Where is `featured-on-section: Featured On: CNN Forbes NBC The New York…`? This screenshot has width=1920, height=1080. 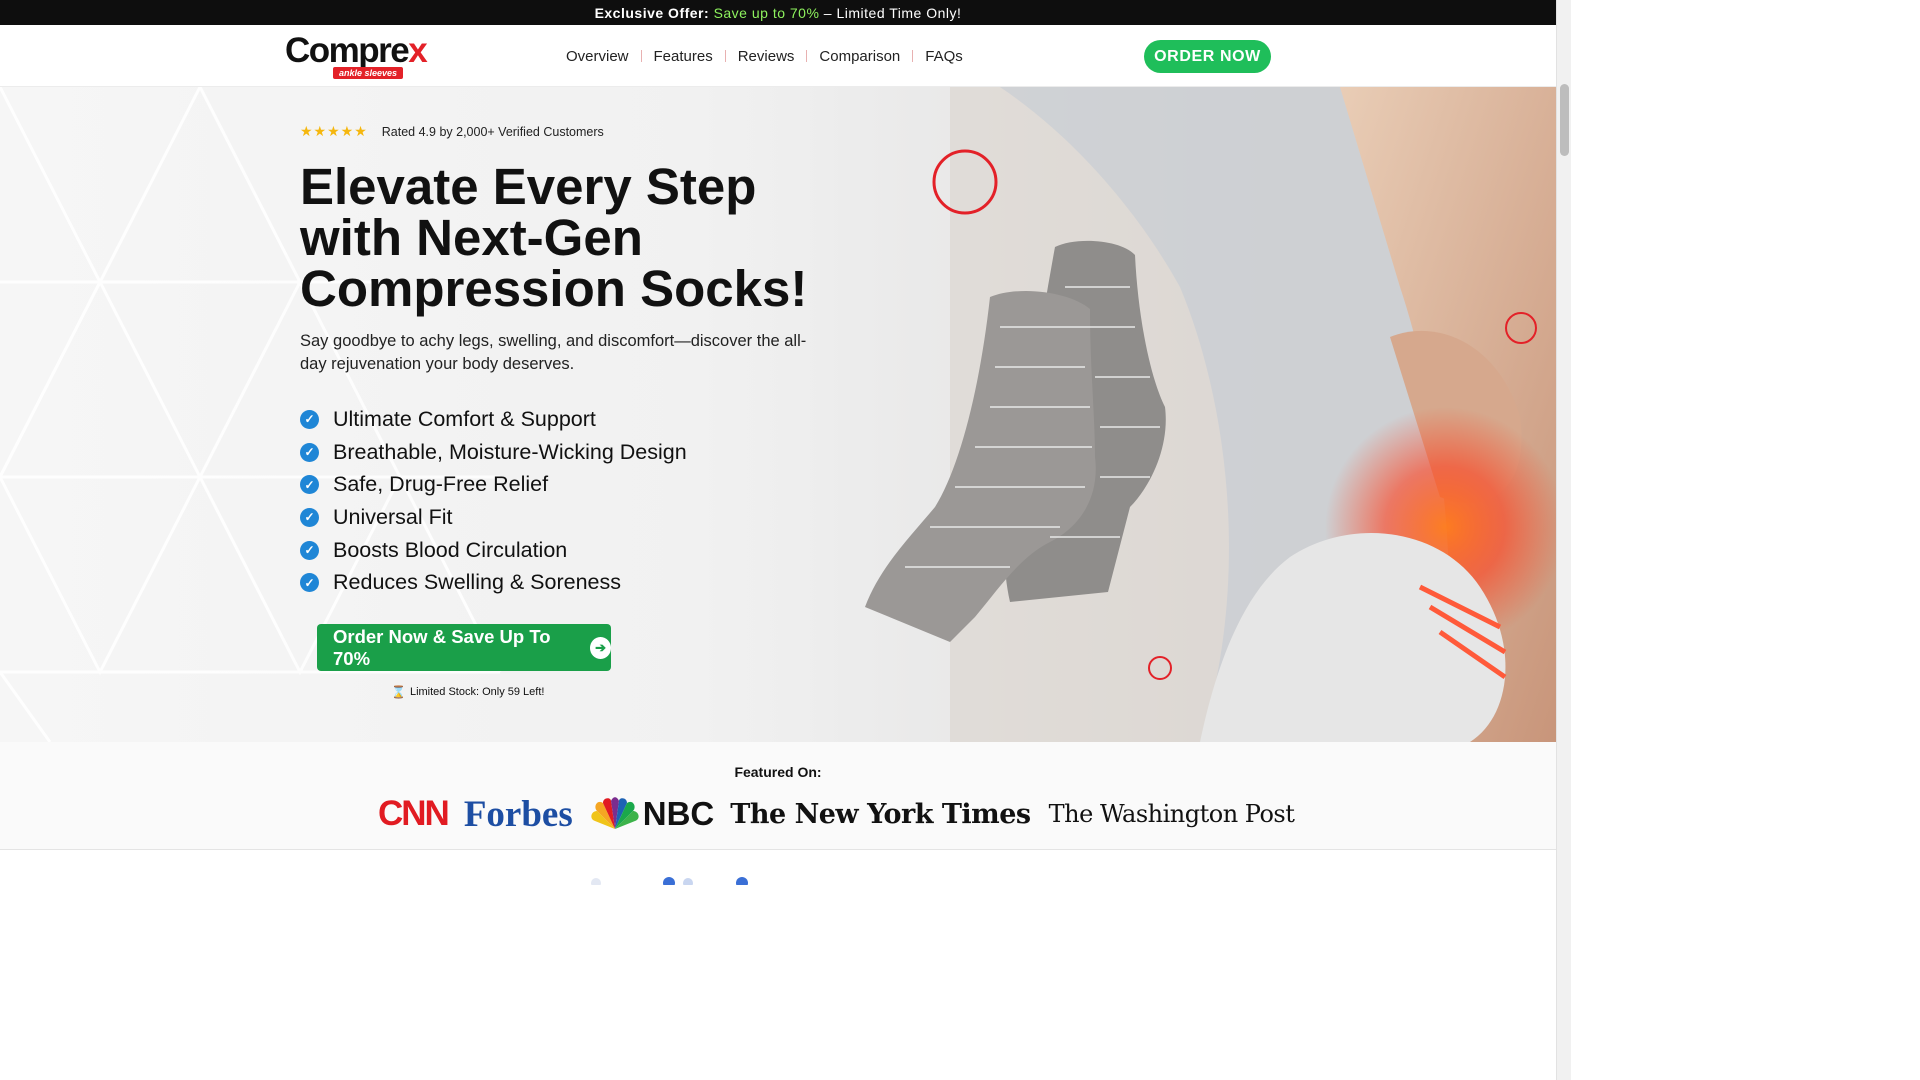 featured-on-section: Featured On: CNN Forbes NBC The New York… is located at coordinates (778, 796).